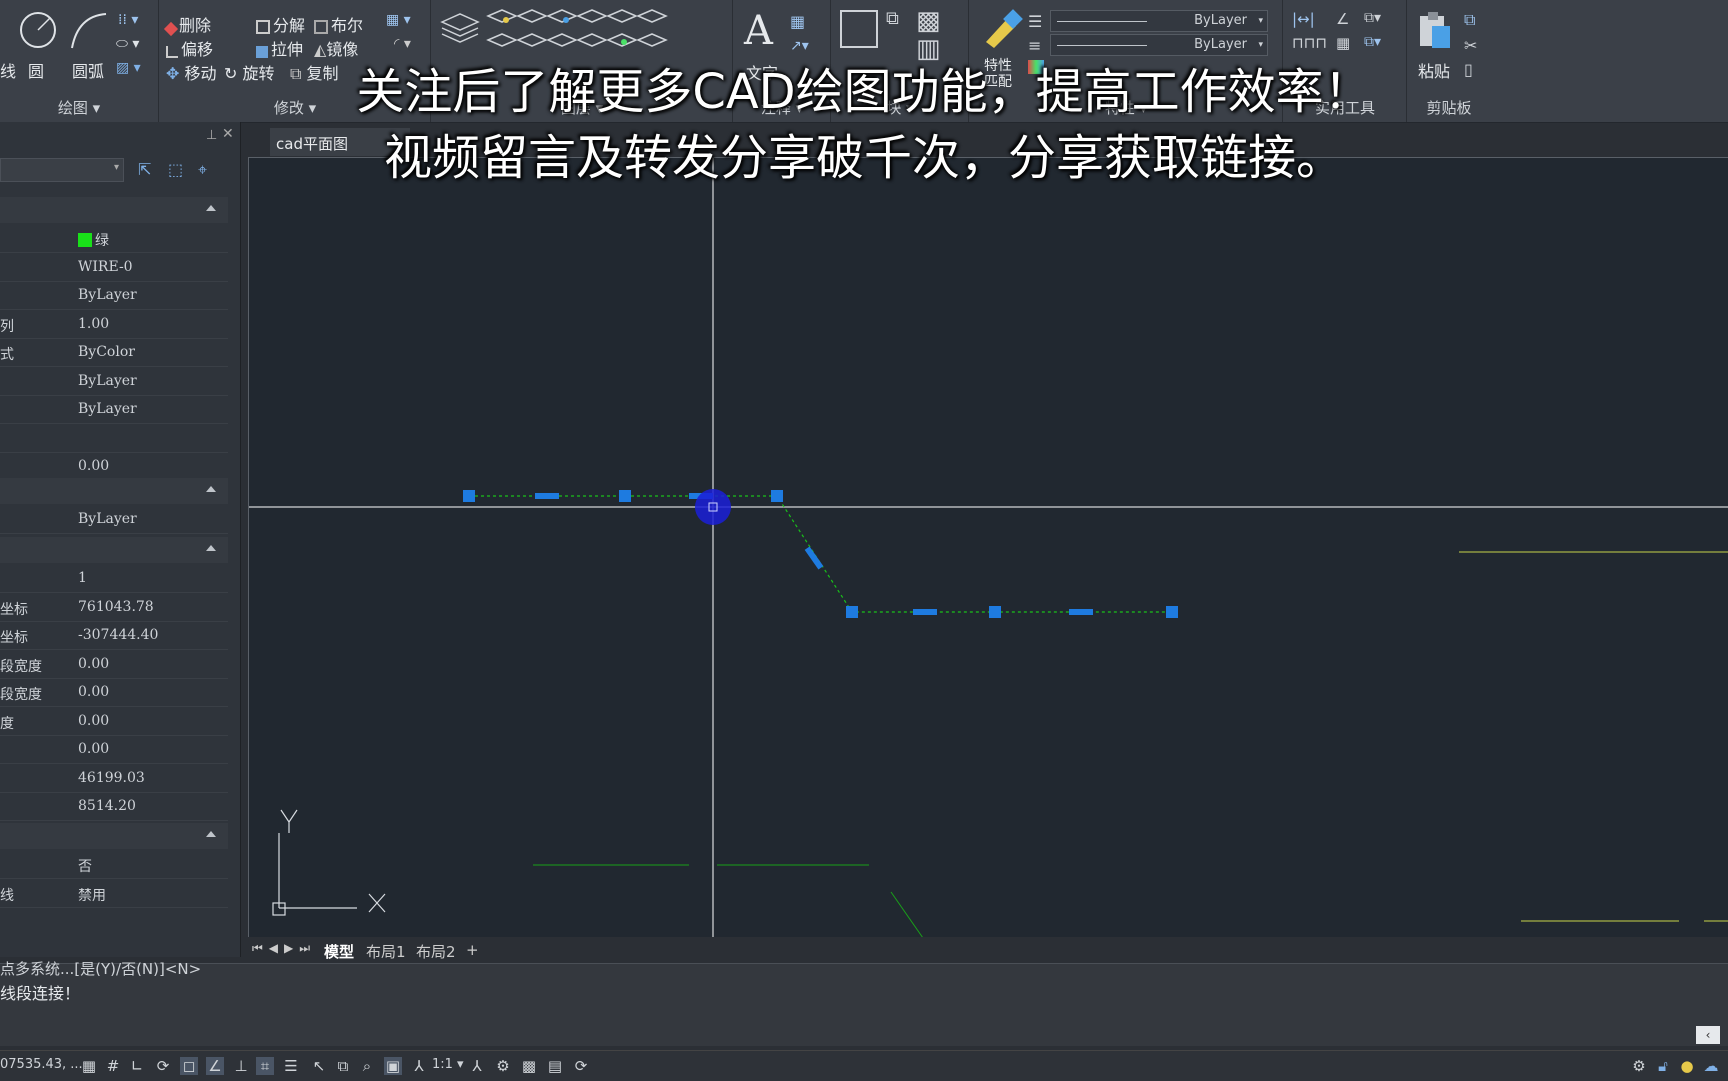 This screenshot has height=1081, width=1728. What do you see at coordinates (114, 894) in the screenshot?
I see `property-row: 线 禁用` at bounding box center [114, 894].